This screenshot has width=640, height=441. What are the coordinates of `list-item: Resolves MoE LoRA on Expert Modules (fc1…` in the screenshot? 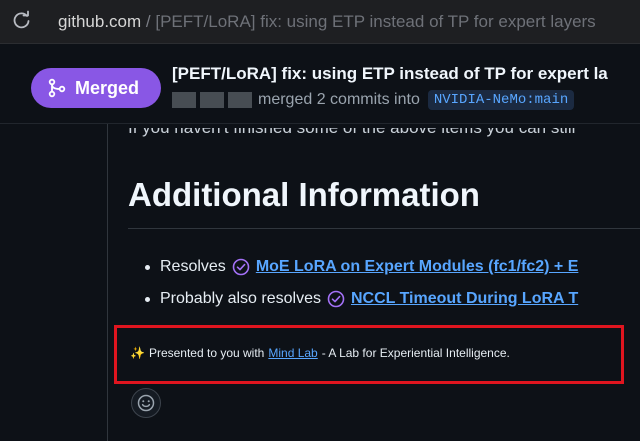 It's located at (361, 267).